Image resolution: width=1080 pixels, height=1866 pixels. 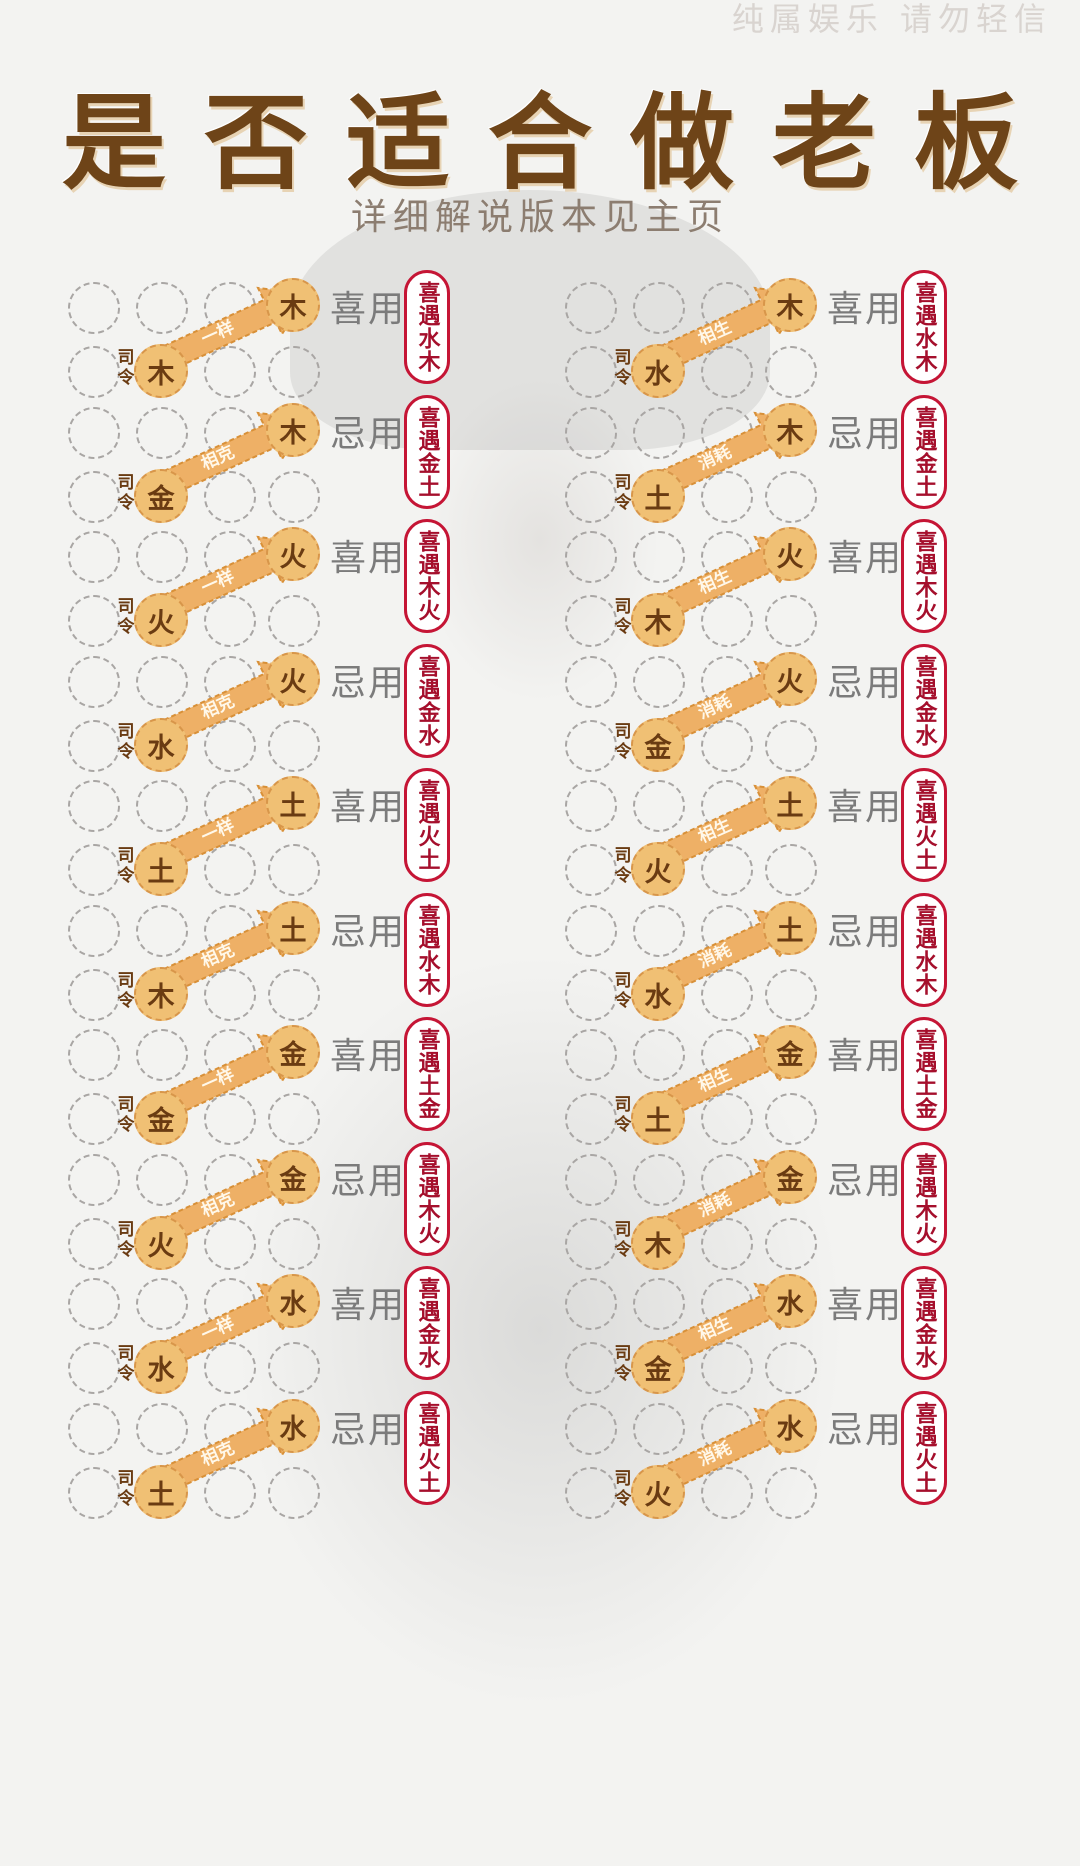 I want to click on element-panel-left: 司令 相克 水 火 忌用 喜遇金水, so click(x=308, y=714).